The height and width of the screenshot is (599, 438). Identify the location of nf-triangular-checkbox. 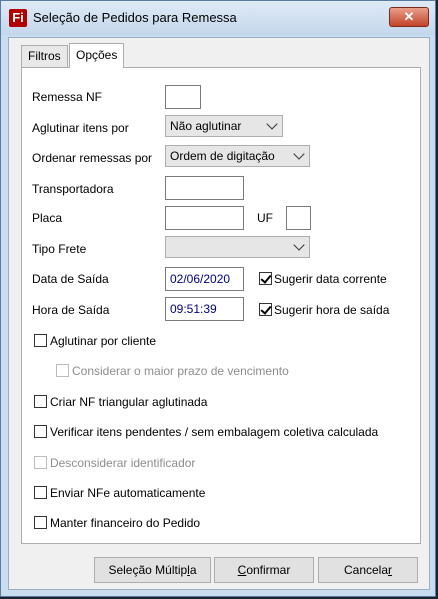
(40, 401).